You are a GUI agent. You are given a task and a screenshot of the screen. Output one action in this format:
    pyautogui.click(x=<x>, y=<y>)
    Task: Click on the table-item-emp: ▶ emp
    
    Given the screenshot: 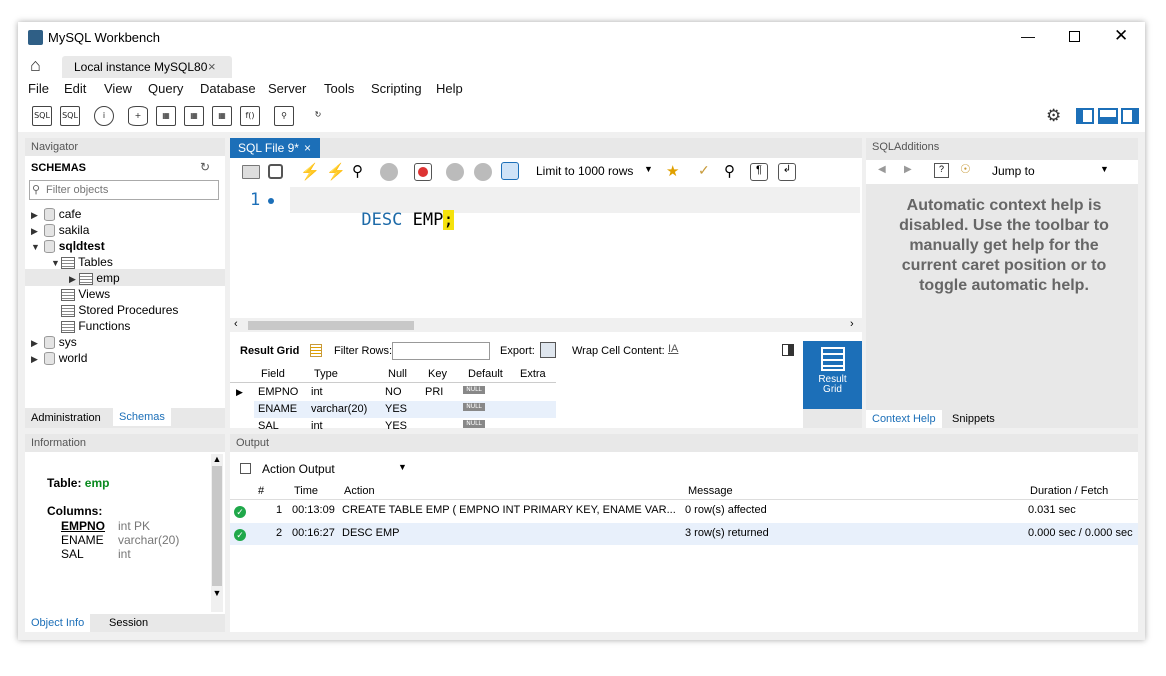 What is the action you would take?
    pyautogui.click(x=94, y=278)
    